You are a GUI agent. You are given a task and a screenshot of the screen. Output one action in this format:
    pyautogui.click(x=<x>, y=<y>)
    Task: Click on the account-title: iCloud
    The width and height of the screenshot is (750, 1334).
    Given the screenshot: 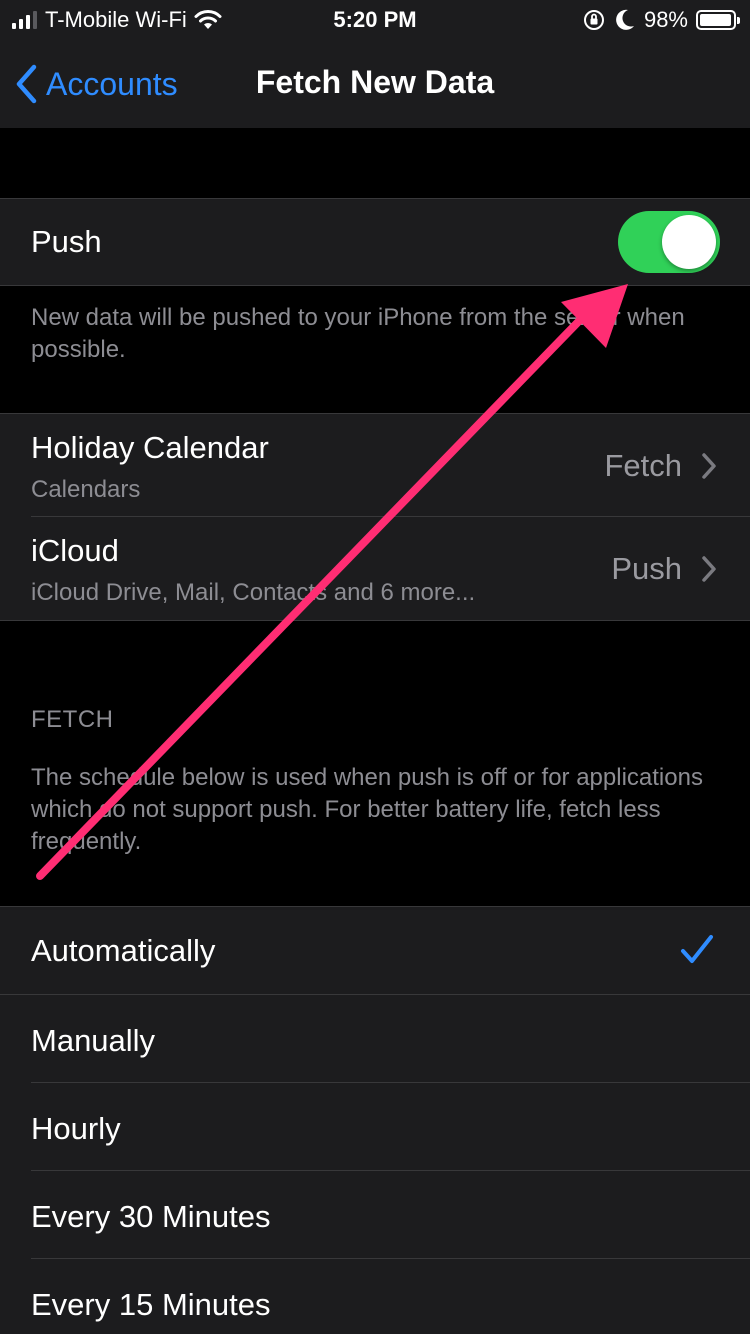 What is the action you would take?
    pyautogui.click(x=75, y=550)
    